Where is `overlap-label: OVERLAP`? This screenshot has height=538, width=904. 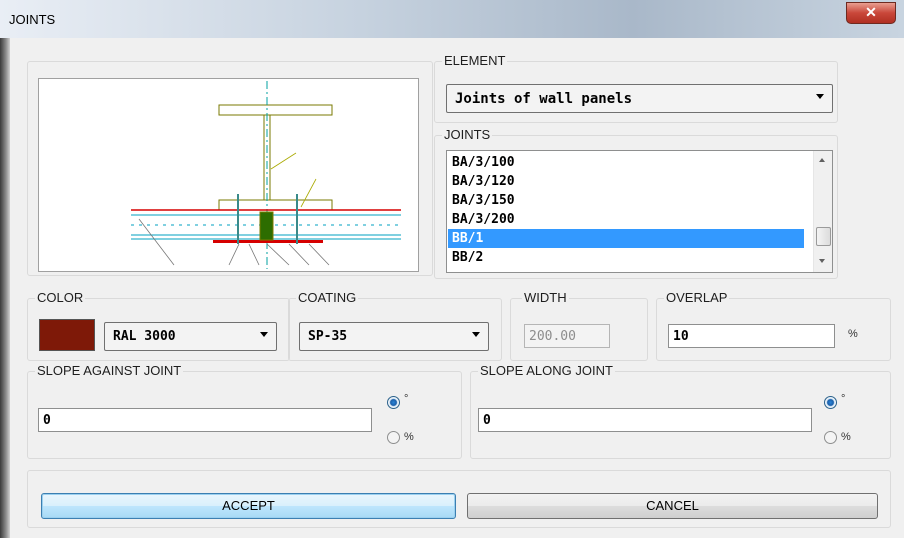
overlap-label: OVERLAP is located at coordinates (697, 297).